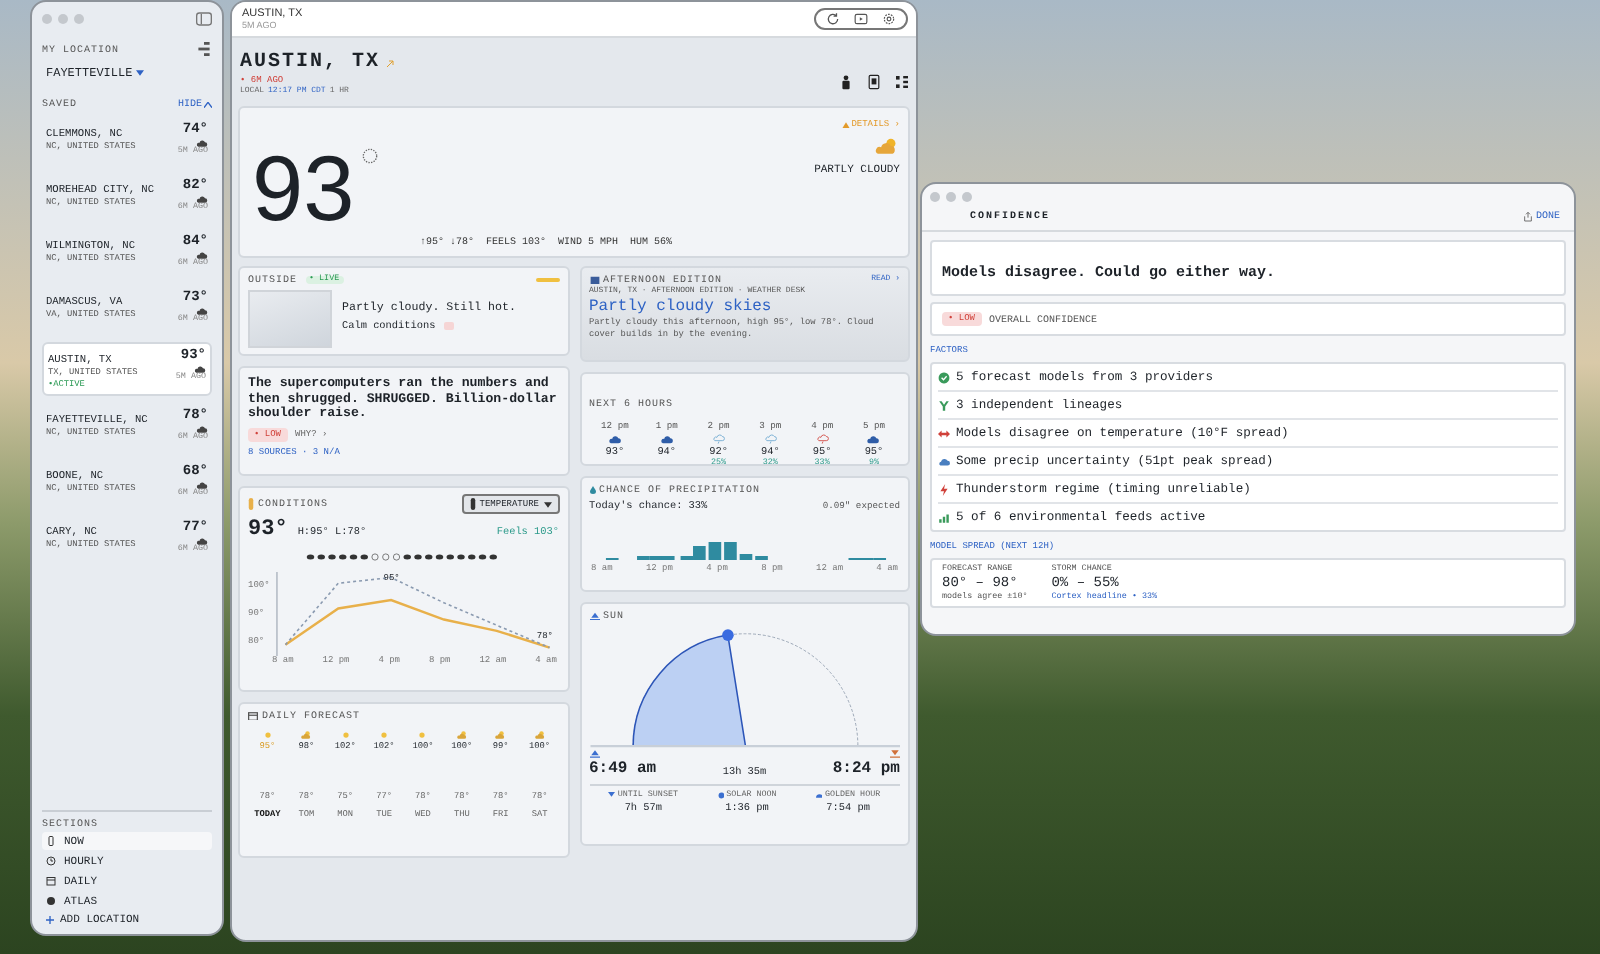  What do you see at coordinates (874, 82) in the screenshot?
I see `document-icon` at bounding box center [874, 82].